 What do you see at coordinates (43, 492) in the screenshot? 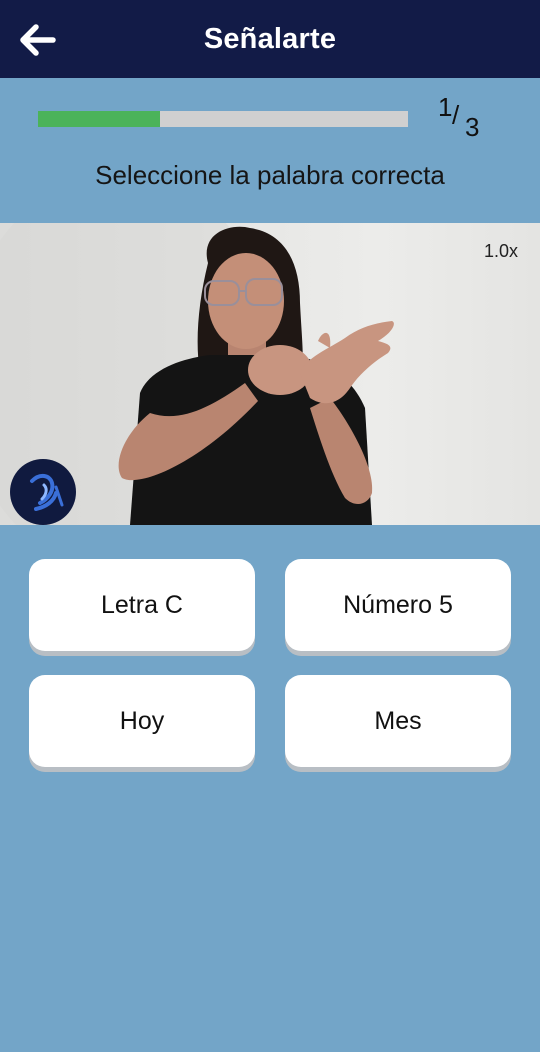
I see `hand-logo-icon` at bounding box center [43, 492].